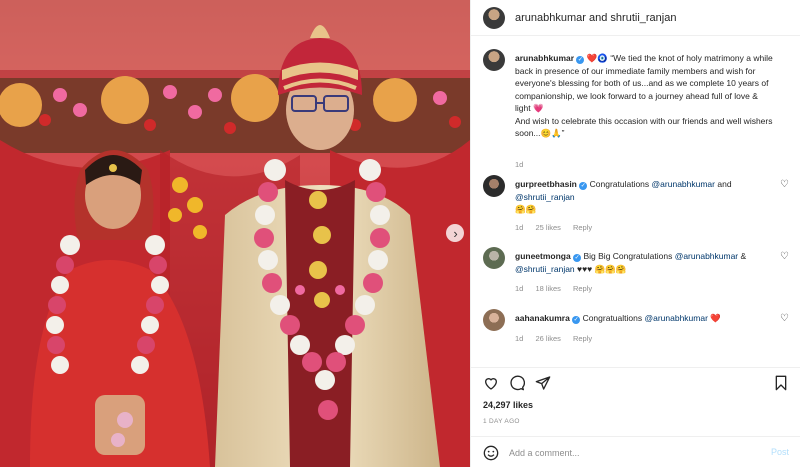  I want to click on heart-icon, so click(491, 383).